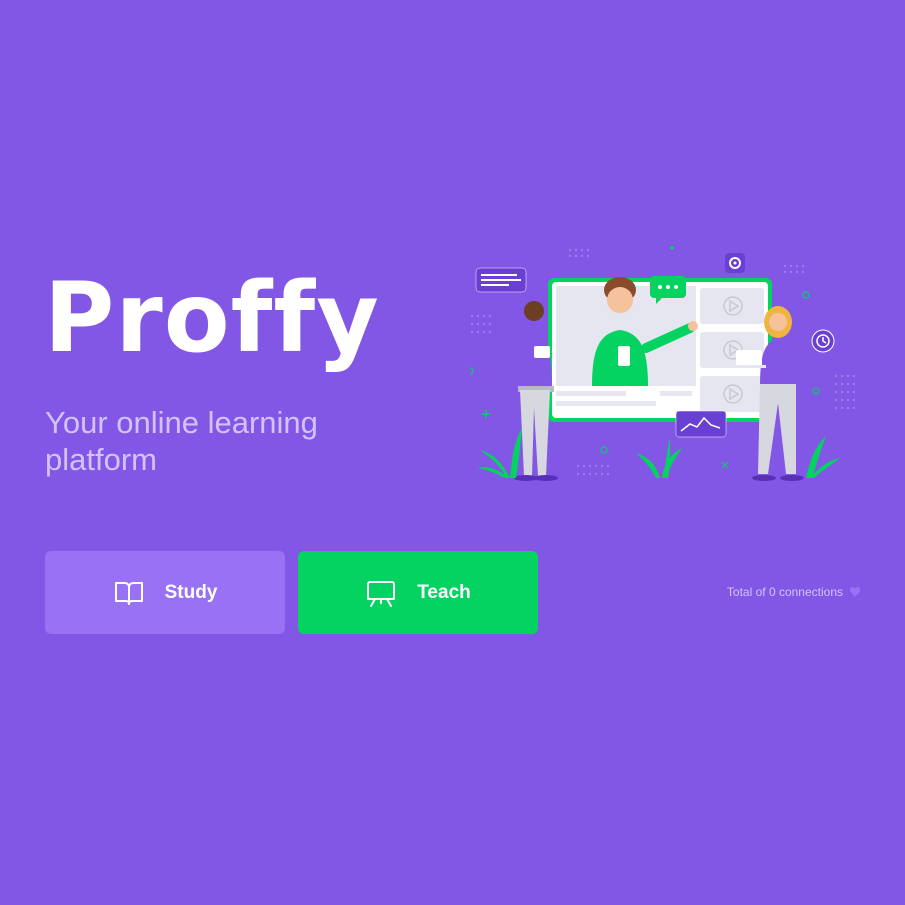 The image size is (905, 905). I want to click on brand-logo: Proffy, so click(212, 318).